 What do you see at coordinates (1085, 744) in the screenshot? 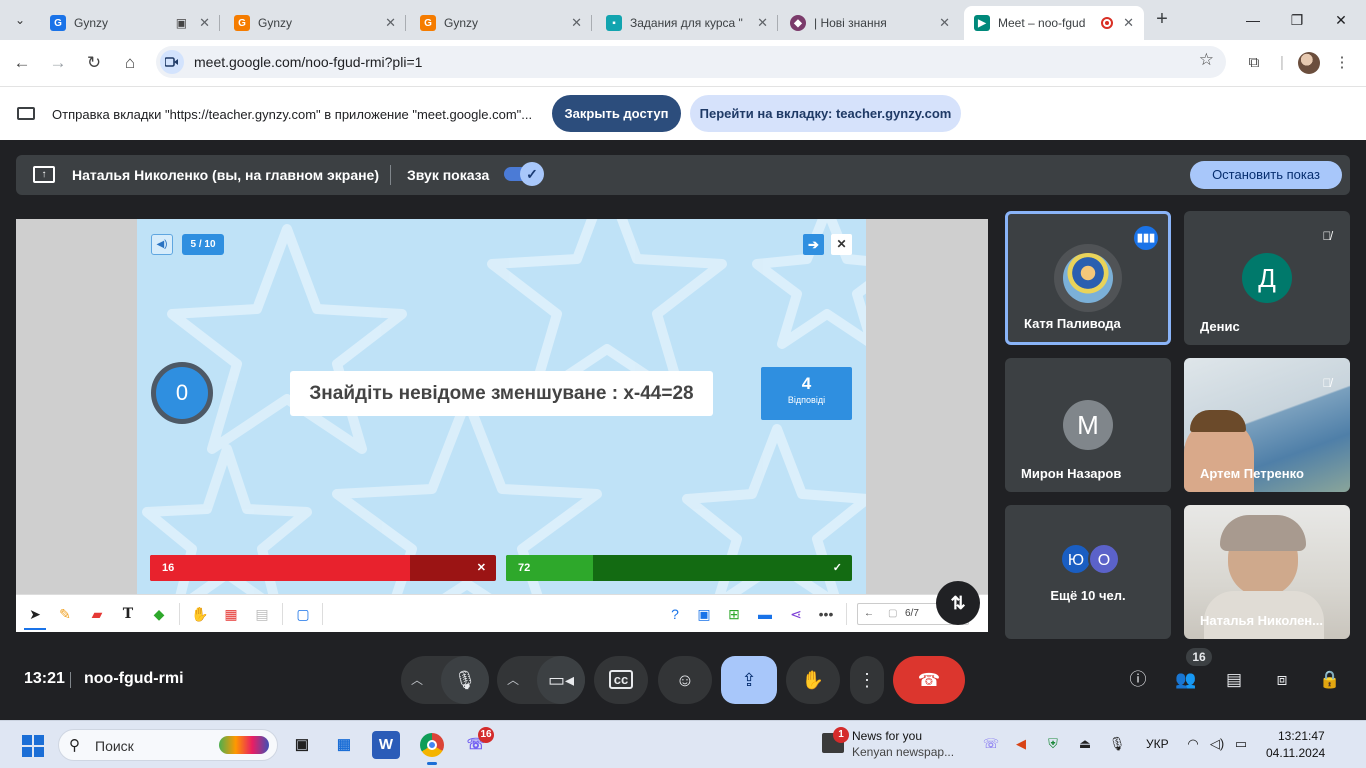
I see `usb-icon: ⏏` at bounding box center [1085, 744].